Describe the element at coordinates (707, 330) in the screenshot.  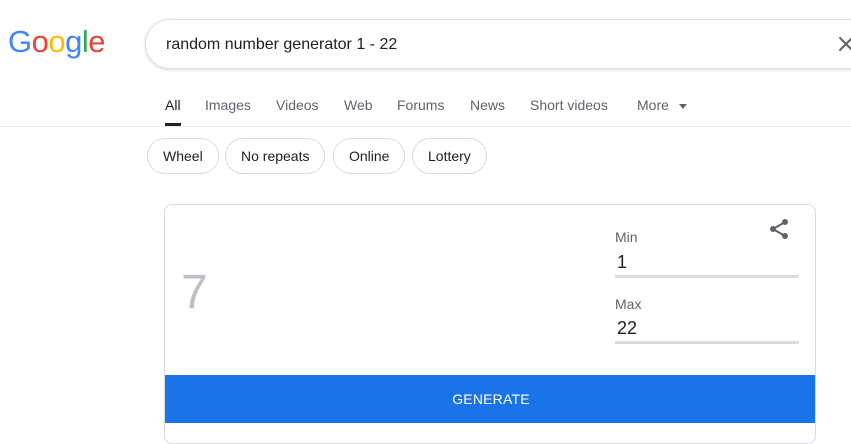
I see `max-input` at that location.